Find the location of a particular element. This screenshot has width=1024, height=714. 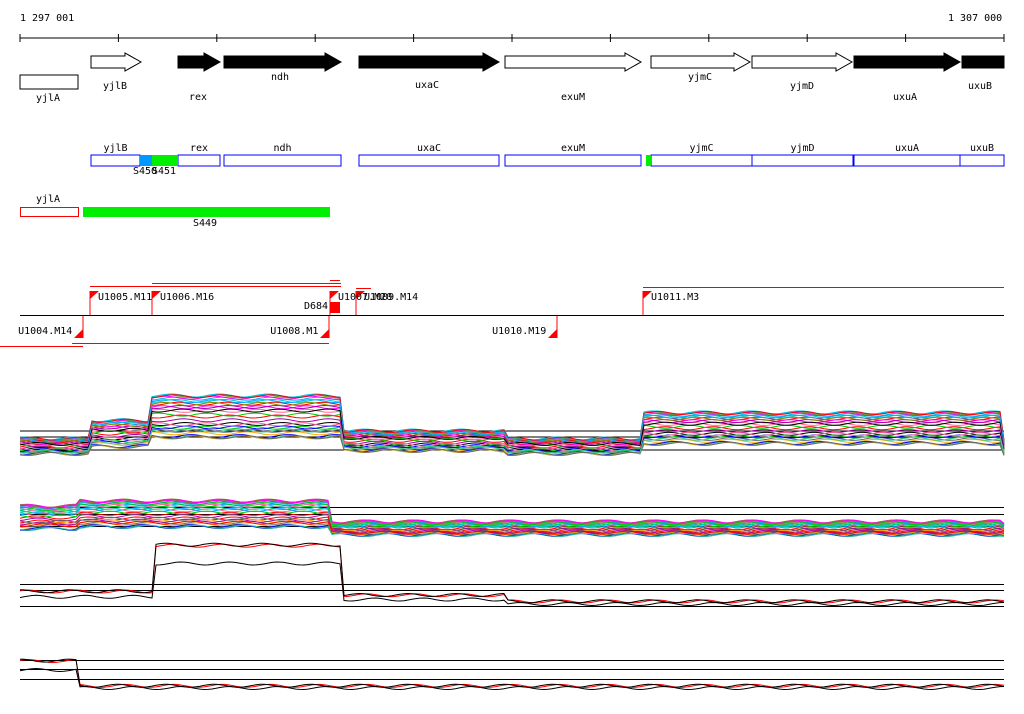

transcript-label-uxaC: uxaC is located at coordinates (429, 148).